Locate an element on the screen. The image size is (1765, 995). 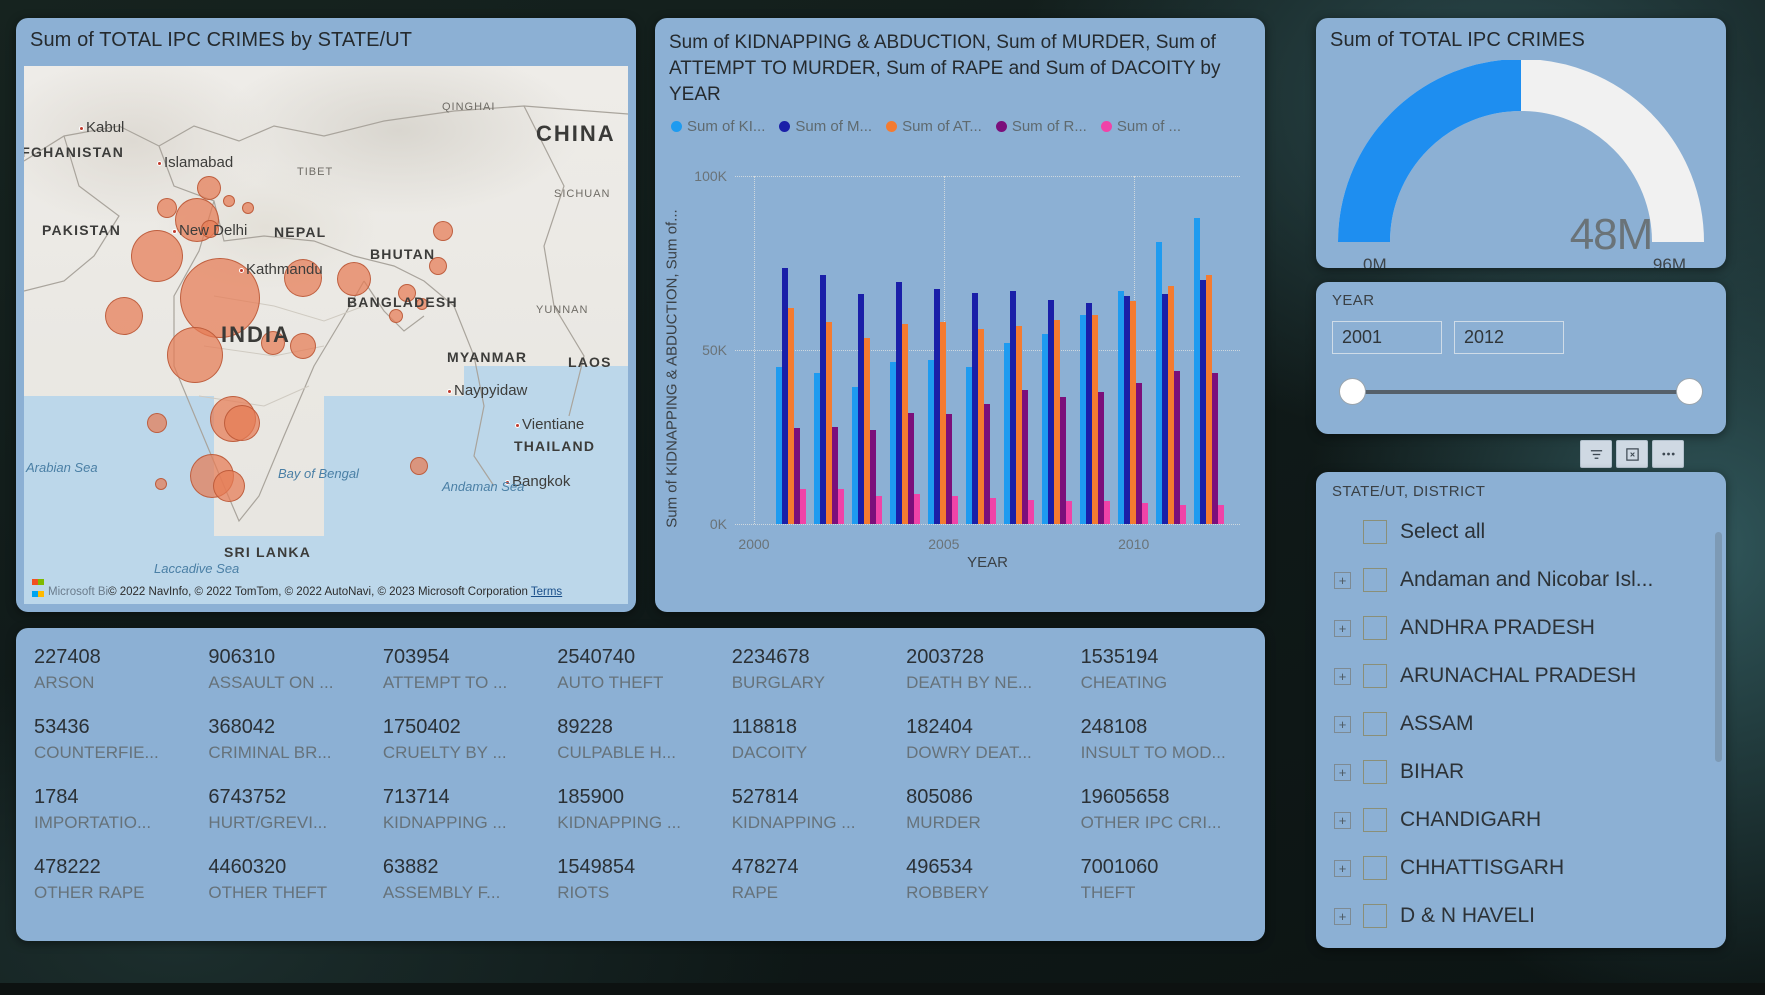
plot-canvas: 0K 50K 100K 2000 2005 2010 is located at coordinates (967, 360).